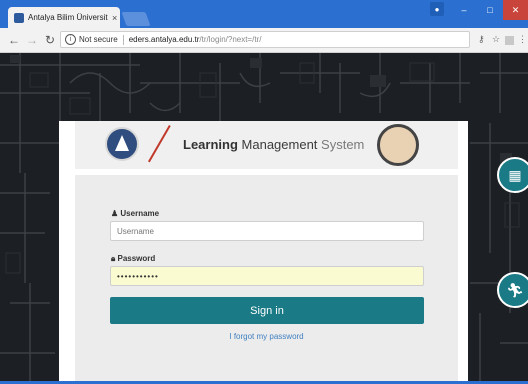  Describe the element at coordinates (230, 39) in the screenshot. I see `url-path: /tr/login/?next=/tr/` at that location.